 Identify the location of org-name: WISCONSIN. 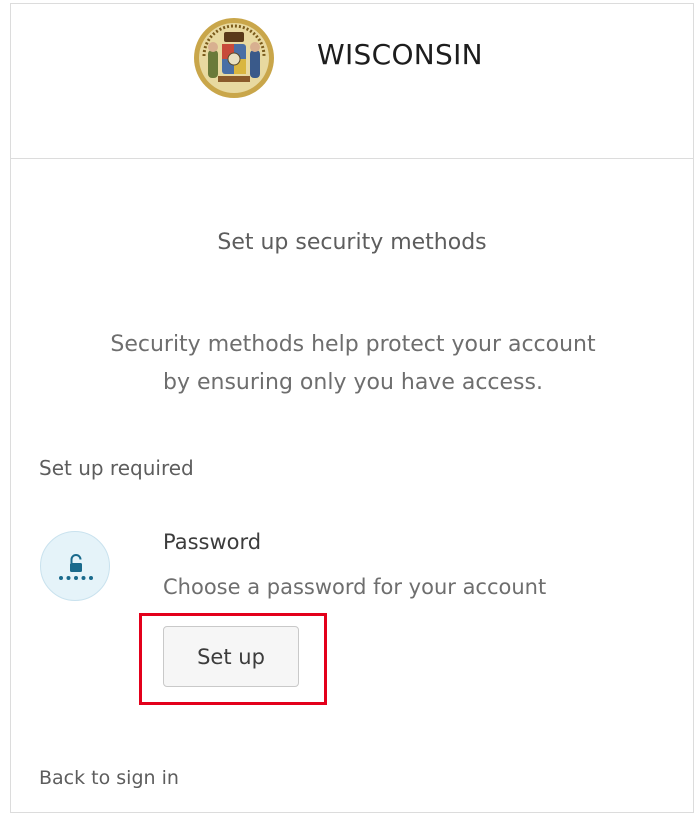
(400, 54).